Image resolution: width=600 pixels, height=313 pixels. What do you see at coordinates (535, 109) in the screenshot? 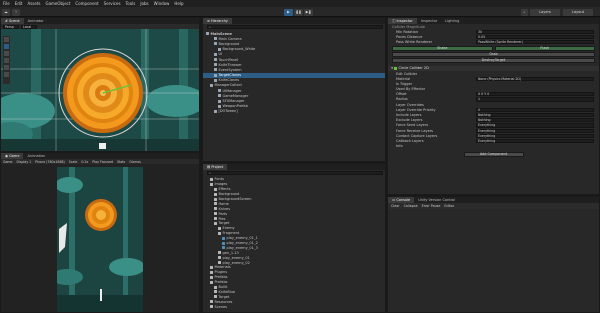
I see `property-value: 0` at bounding box center [535, 109].